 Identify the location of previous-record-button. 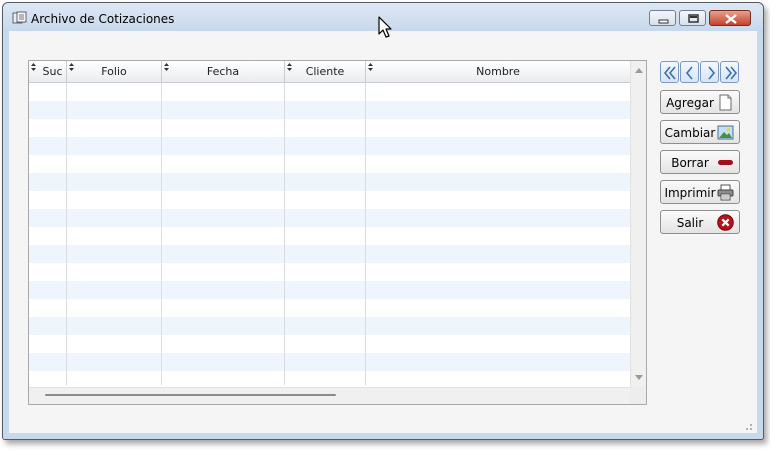
(689, 72).